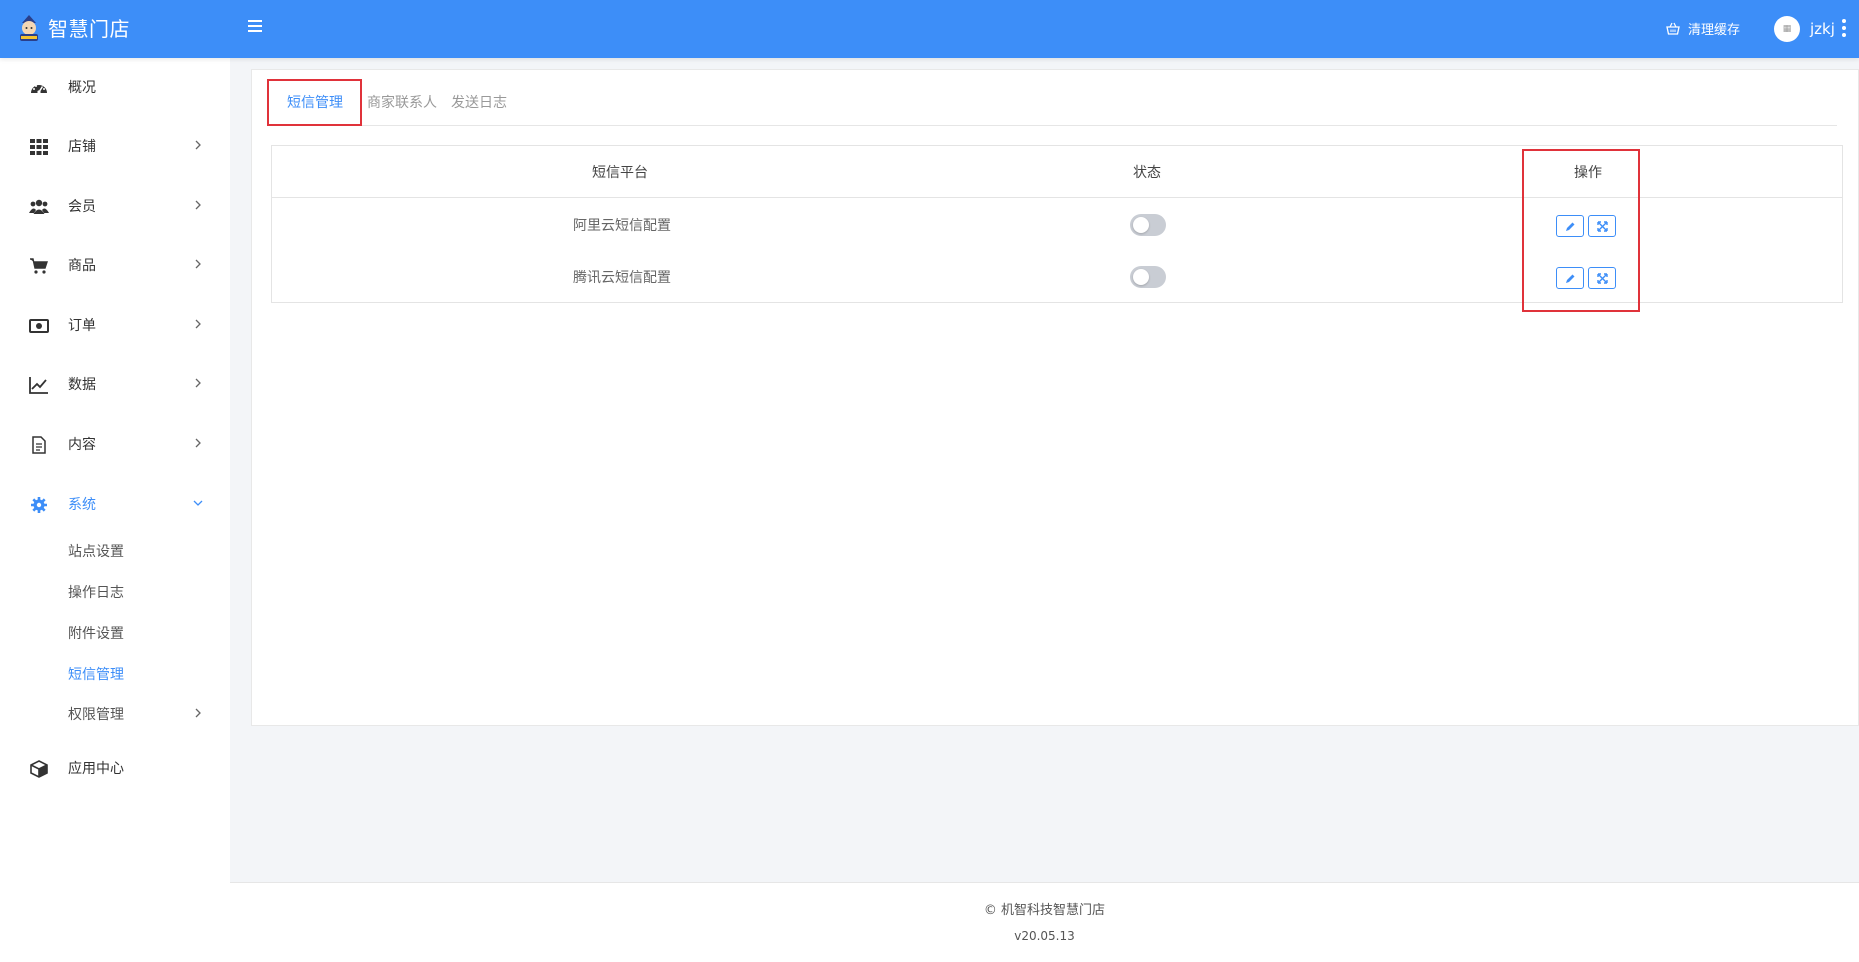  Describe the element at coordinates (1787, 29) in the screenshot. I see `avatar: ▦` at that location.